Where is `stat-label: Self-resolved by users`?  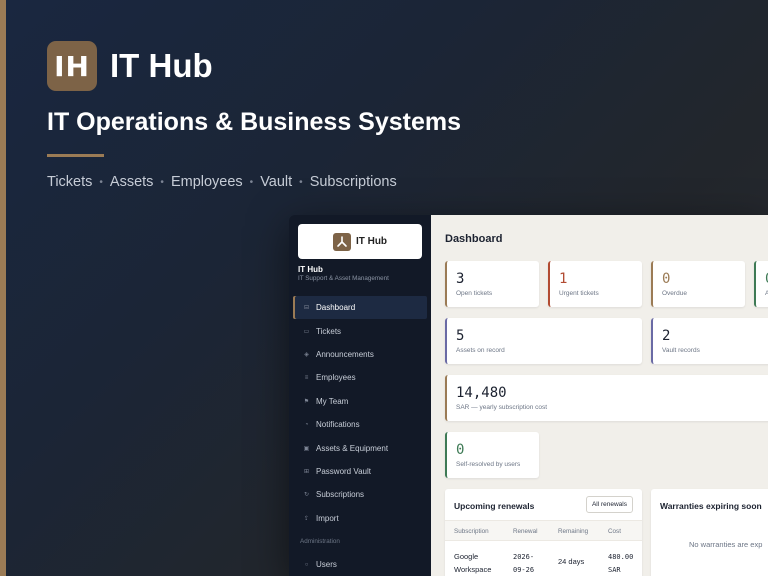 stat-label: Self-resolved by users is located at coordinates (488, 464).